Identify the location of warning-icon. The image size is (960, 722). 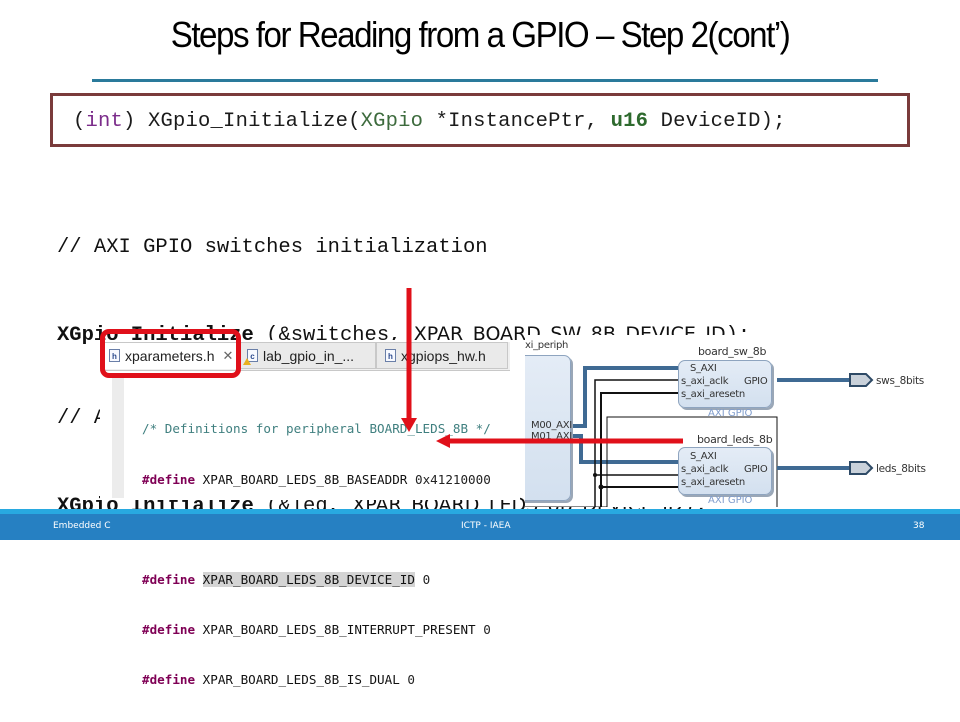
(247, 361).